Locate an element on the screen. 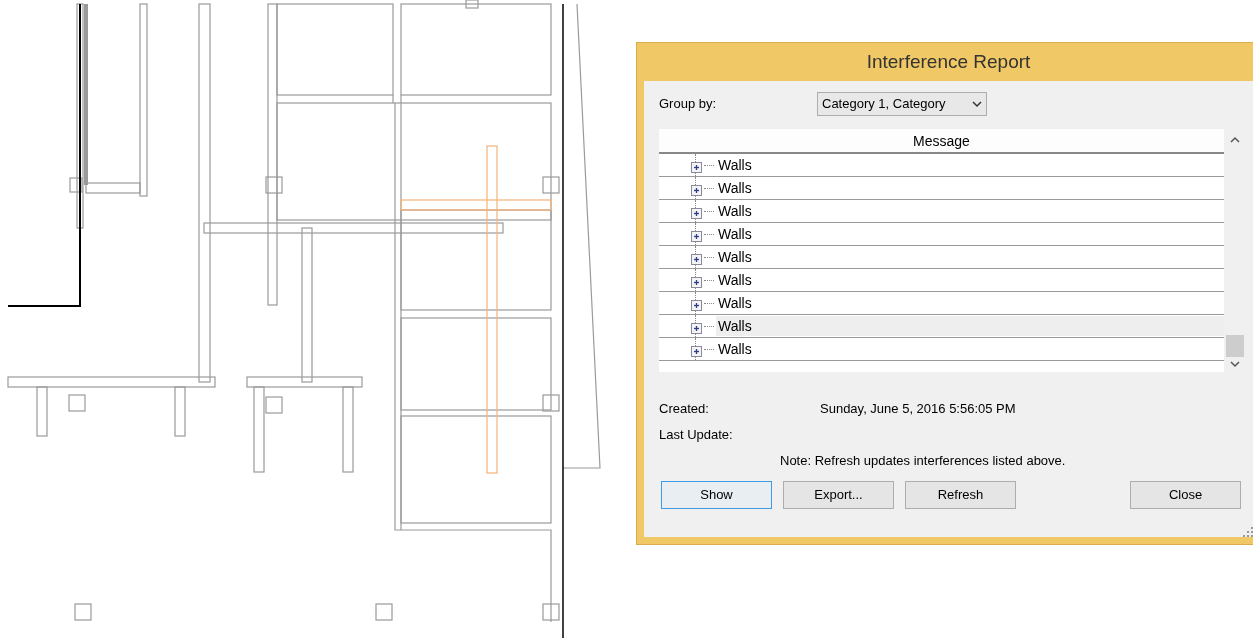 Image resolution: width=1253 pixels, height=638 pixels. dialog-button: Show is located at coordinates (716, 495).